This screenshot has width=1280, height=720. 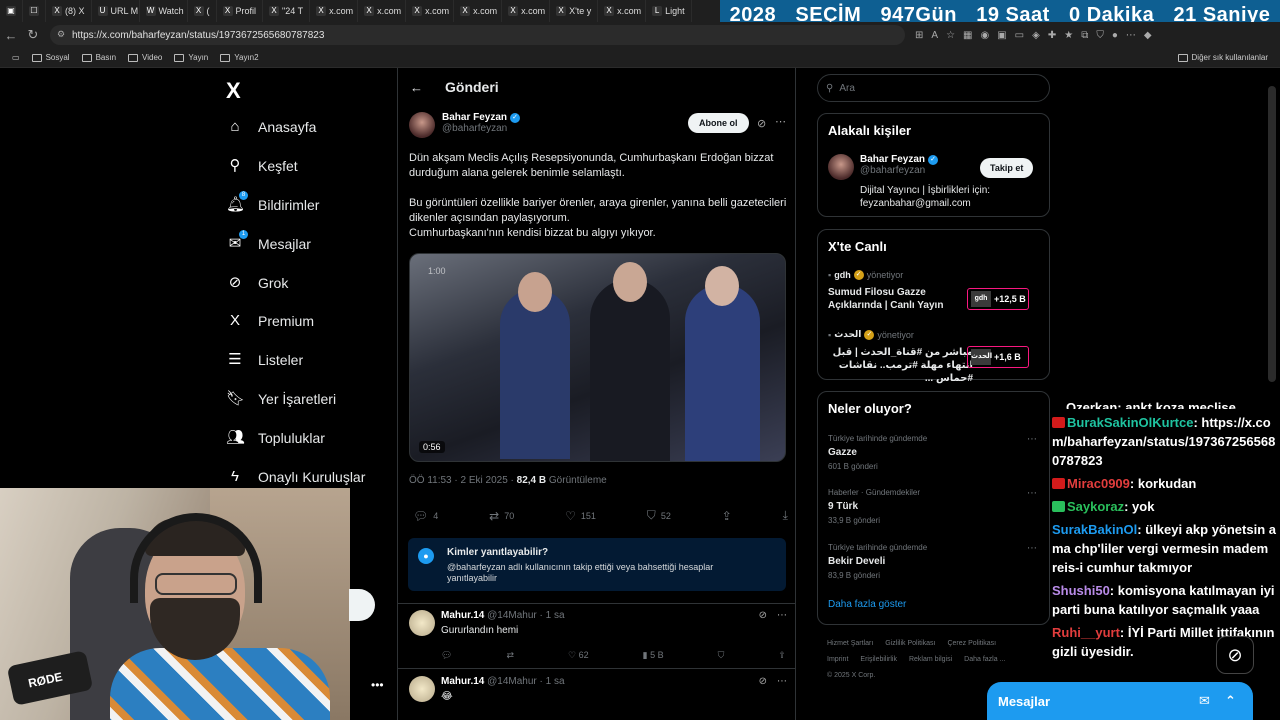 I want to click on nav-item-bildirimler: 🔔︎ 8 Bildirimler, so click(x=272, y=202).